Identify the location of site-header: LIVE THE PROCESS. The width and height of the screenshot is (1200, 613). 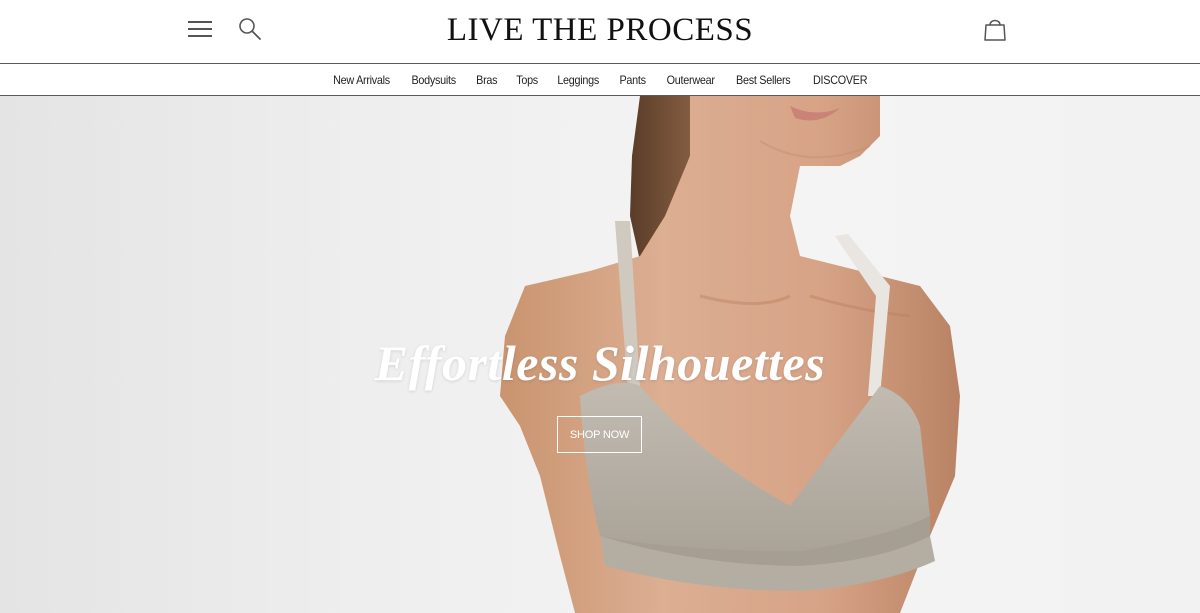
(600, 31).